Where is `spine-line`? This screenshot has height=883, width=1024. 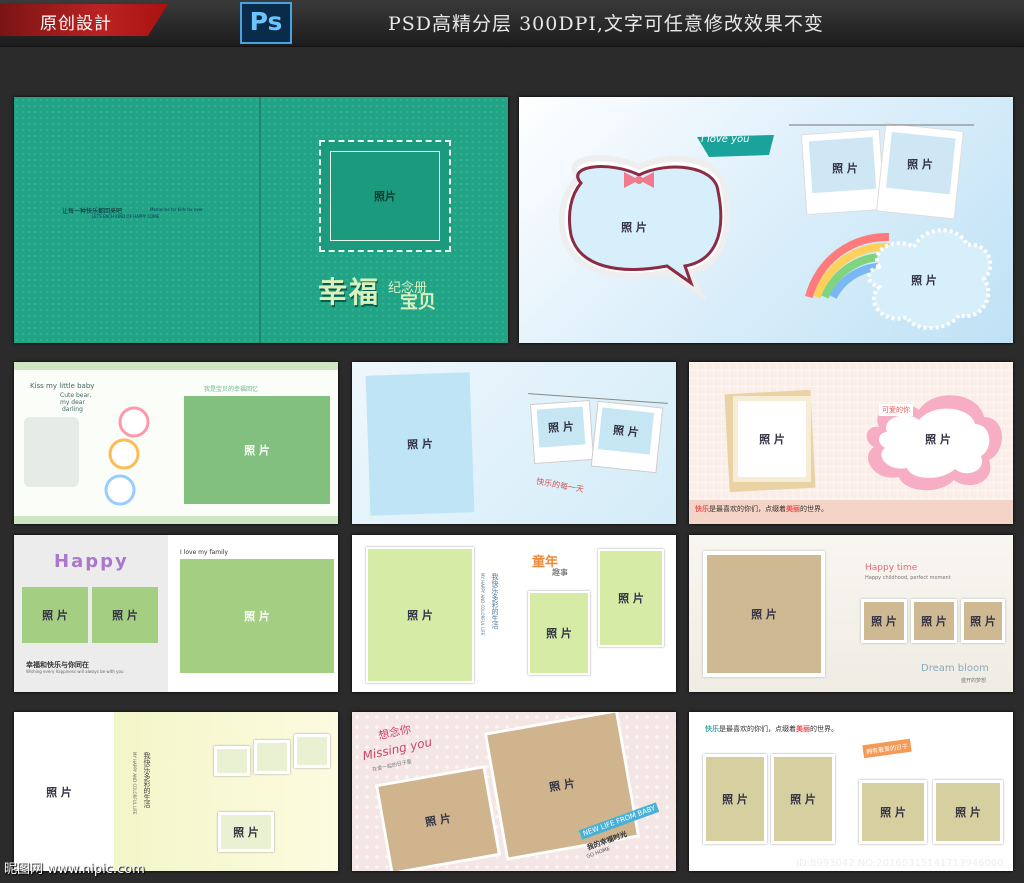
spine-line is located at coordinates (260, 220).